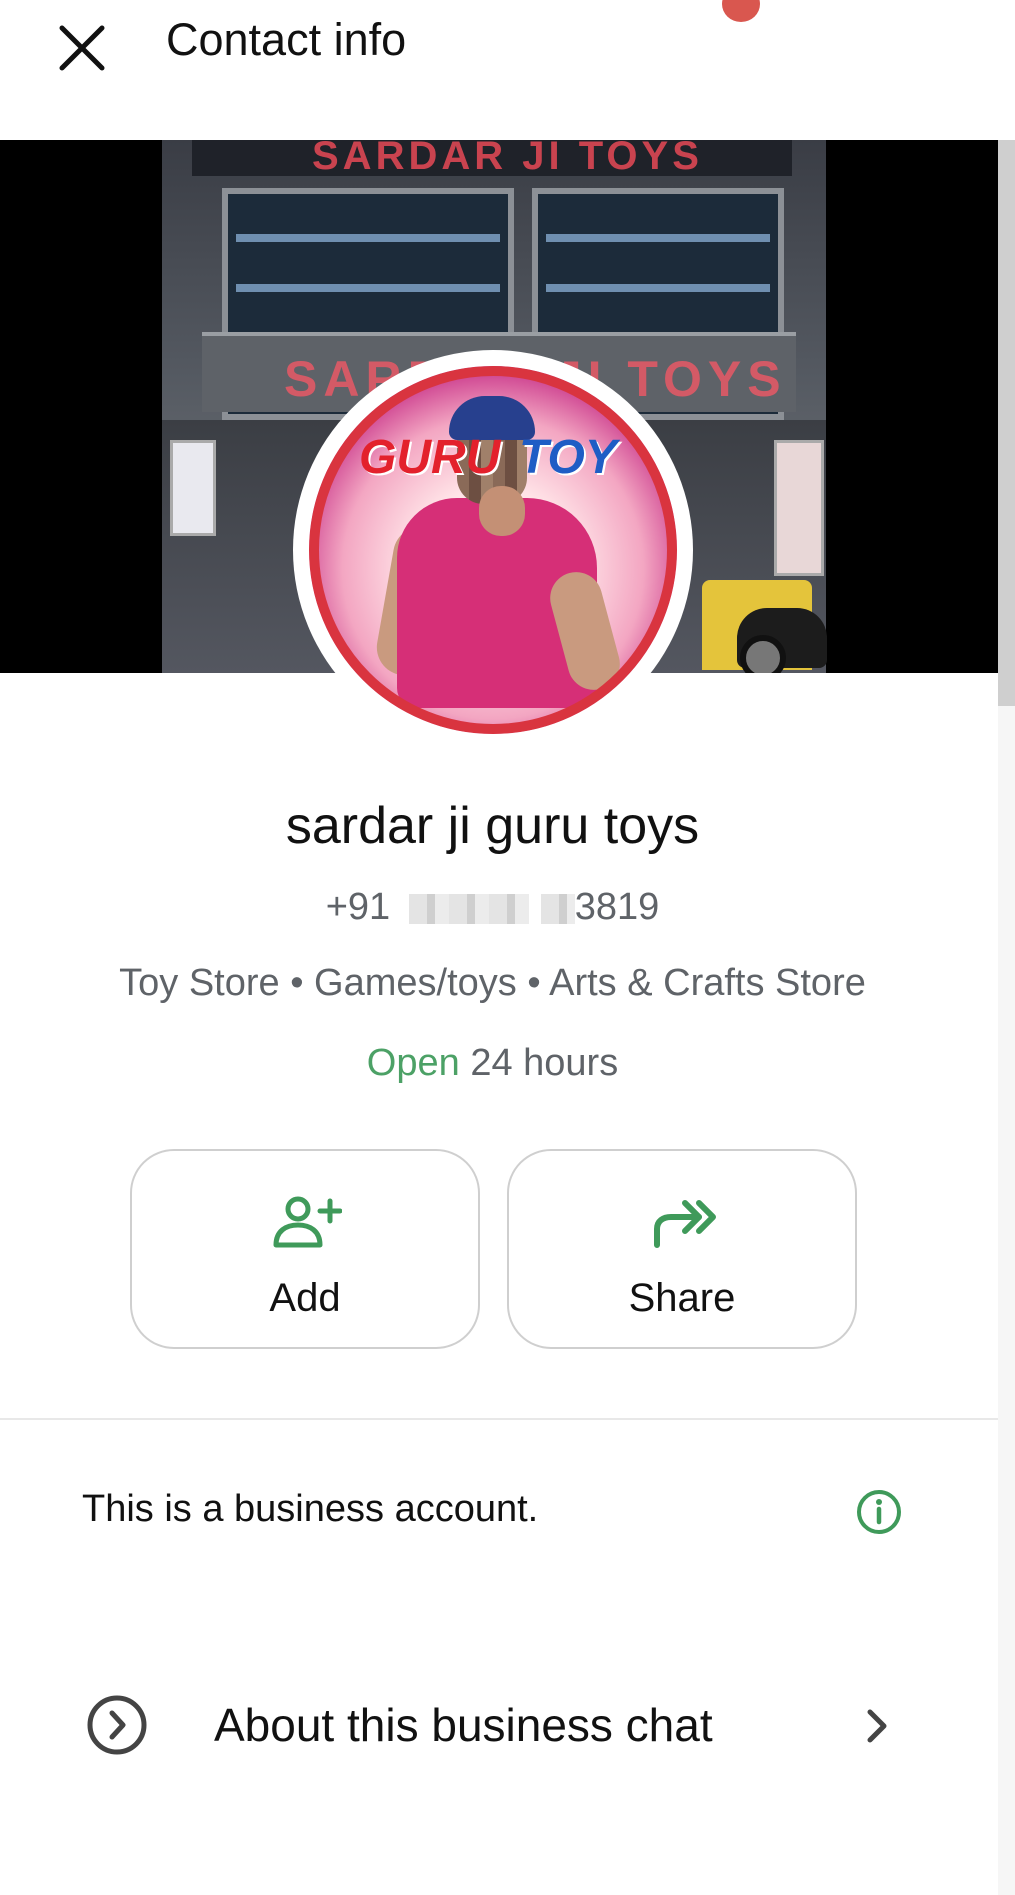 This screenshot has width=1015, height=1895. Describe the element at coordinates (877, 1726) in the screenshot. I see `chevron-right-icon` at that location.